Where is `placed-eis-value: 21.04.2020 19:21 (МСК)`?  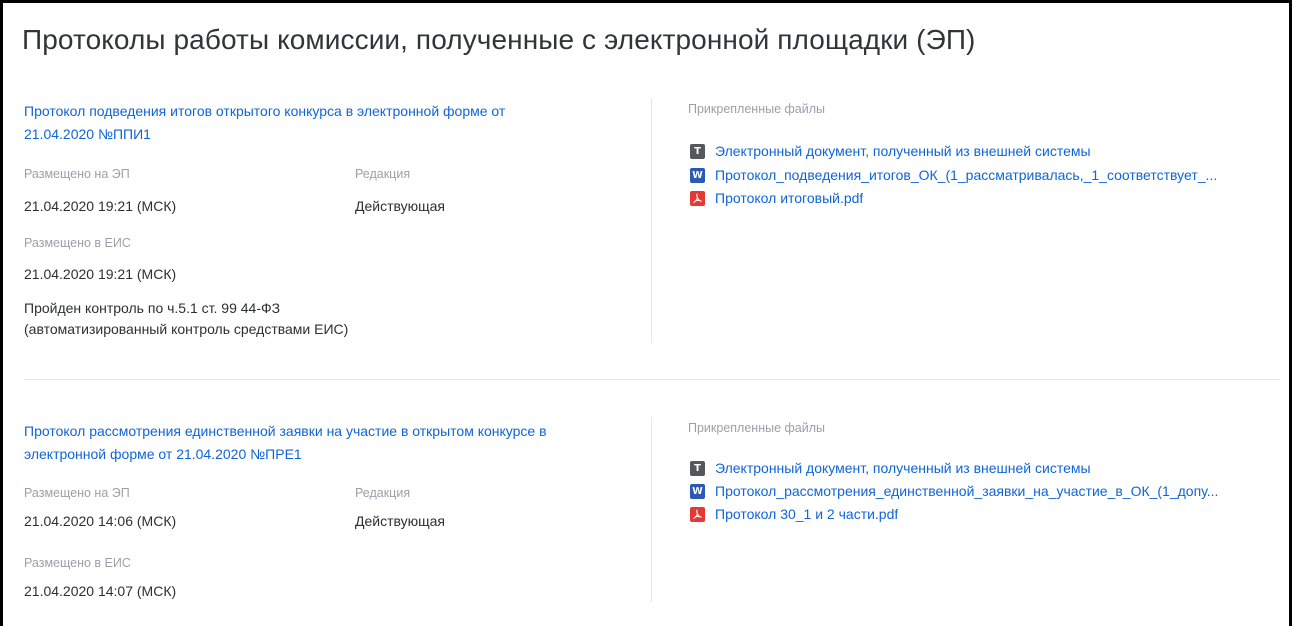 placed-eis-value: 21.04.2020 19:21 (МСК) is located at coordinates (100, 274).